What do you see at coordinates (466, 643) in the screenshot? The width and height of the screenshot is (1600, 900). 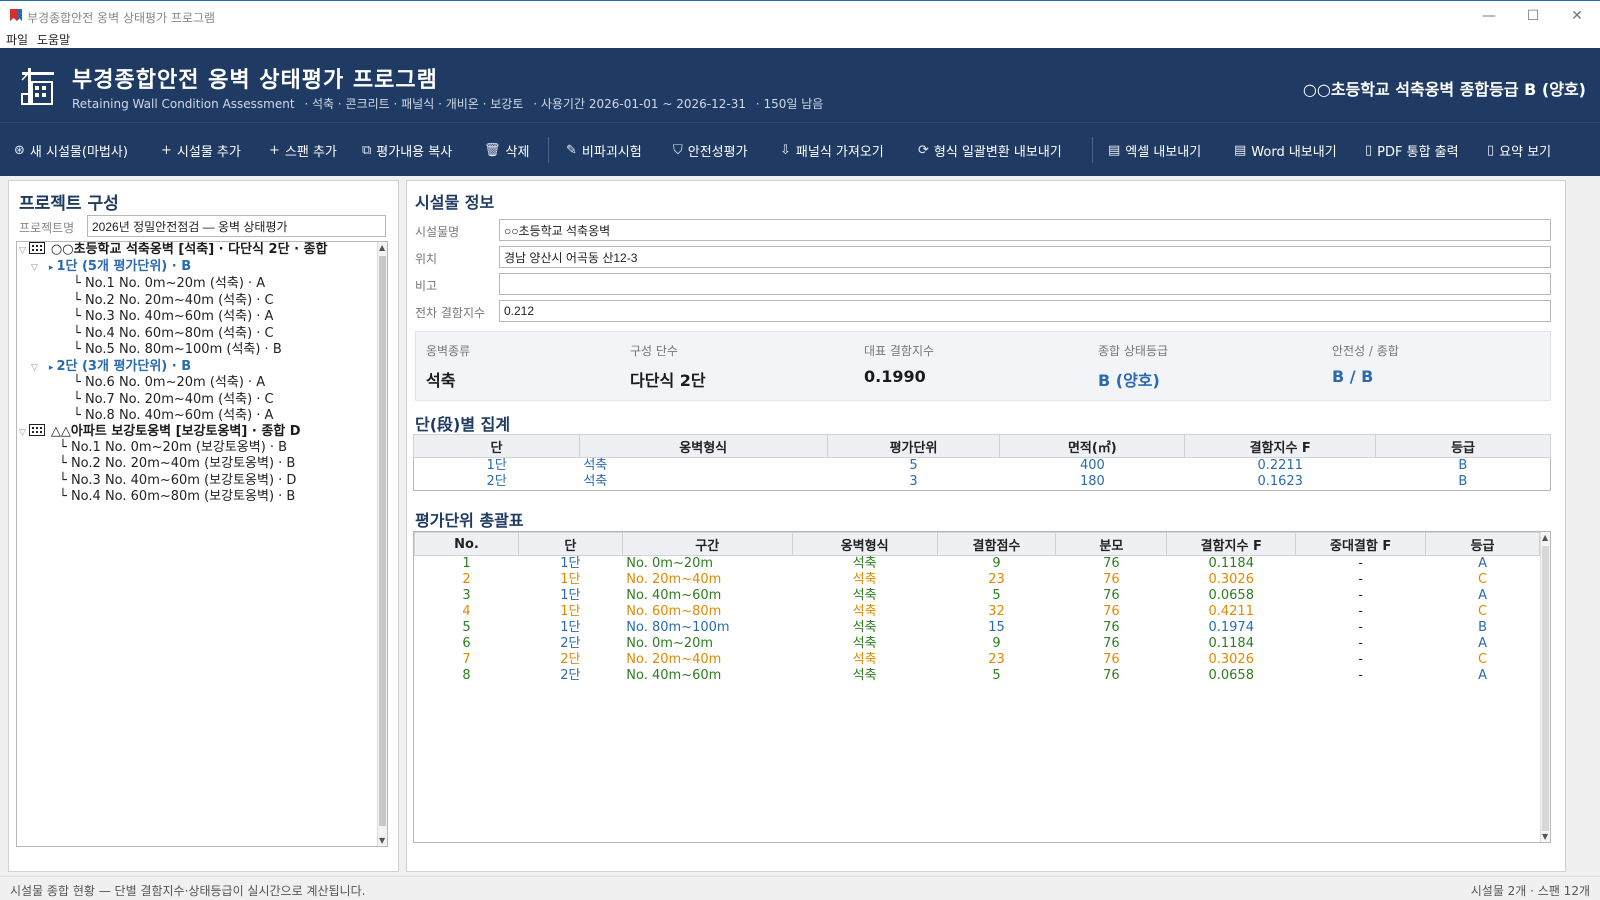 I see `table-cell: 6` at bounding box center [466, 643].